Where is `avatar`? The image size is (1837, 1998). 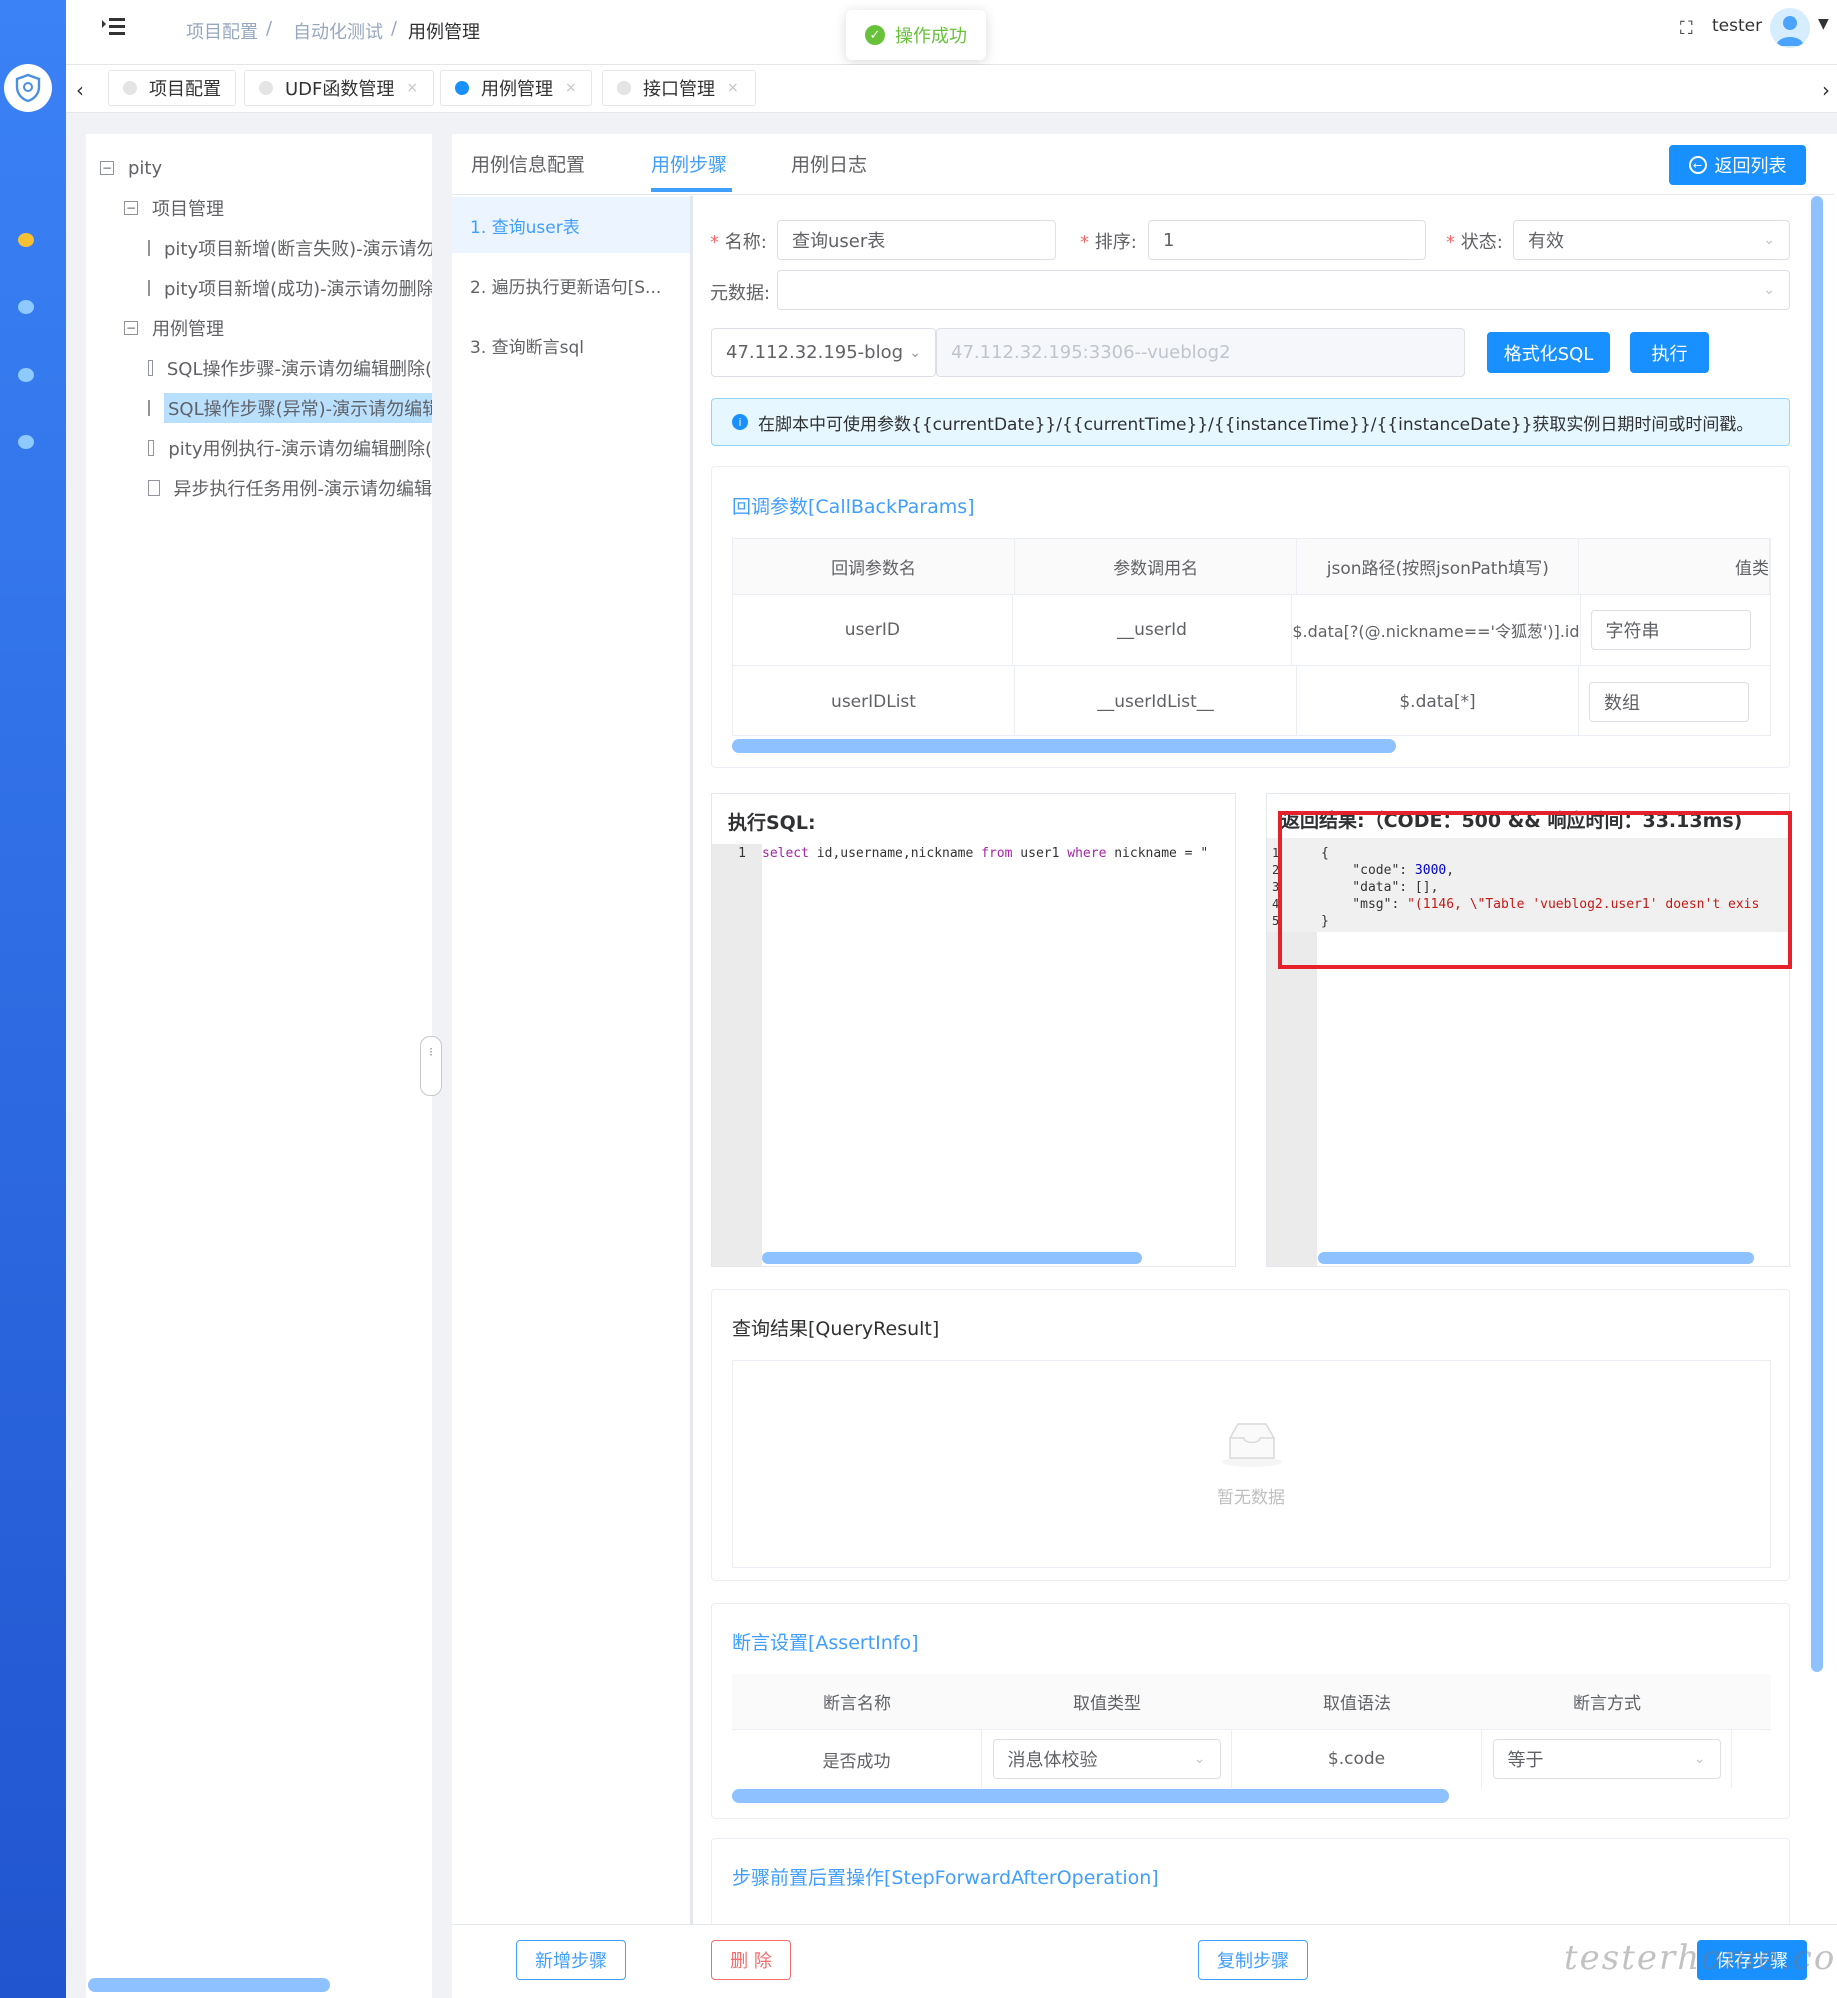 avatar is located at coordinates (1790, 28).